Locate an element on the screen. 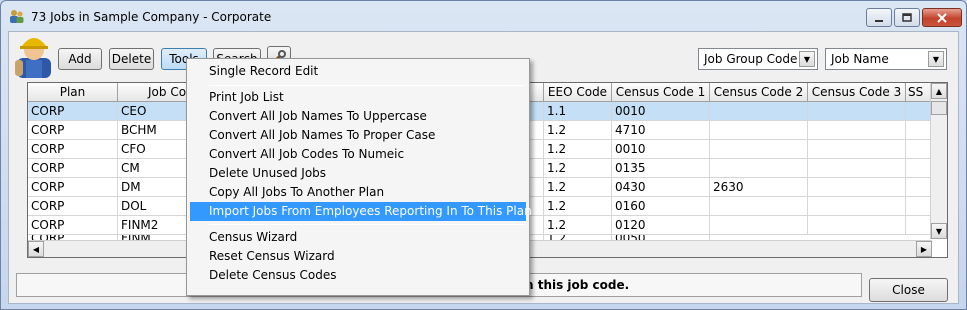 This screenshot has height=310, width=967. menu-item-delete-census-codes: Delete Census Codes is located at coordinates (358, 275).